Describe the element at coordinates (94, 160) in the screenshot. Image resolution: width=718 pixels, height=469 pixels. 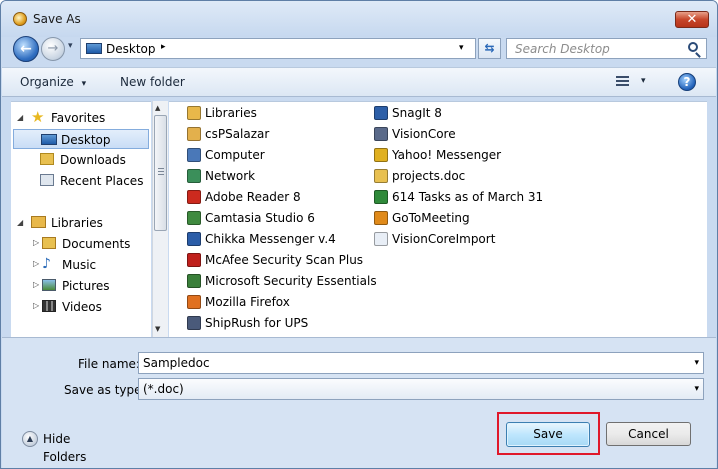
I see `nav-item-downloads: Downloads` at that location.